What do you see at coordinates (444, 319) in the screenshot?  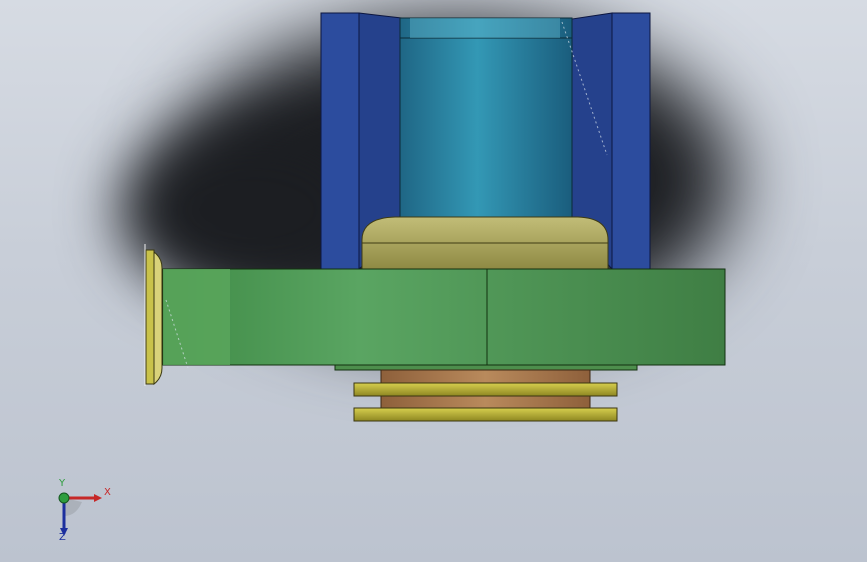 I see `base-plate` at bounding box center [444, 319].